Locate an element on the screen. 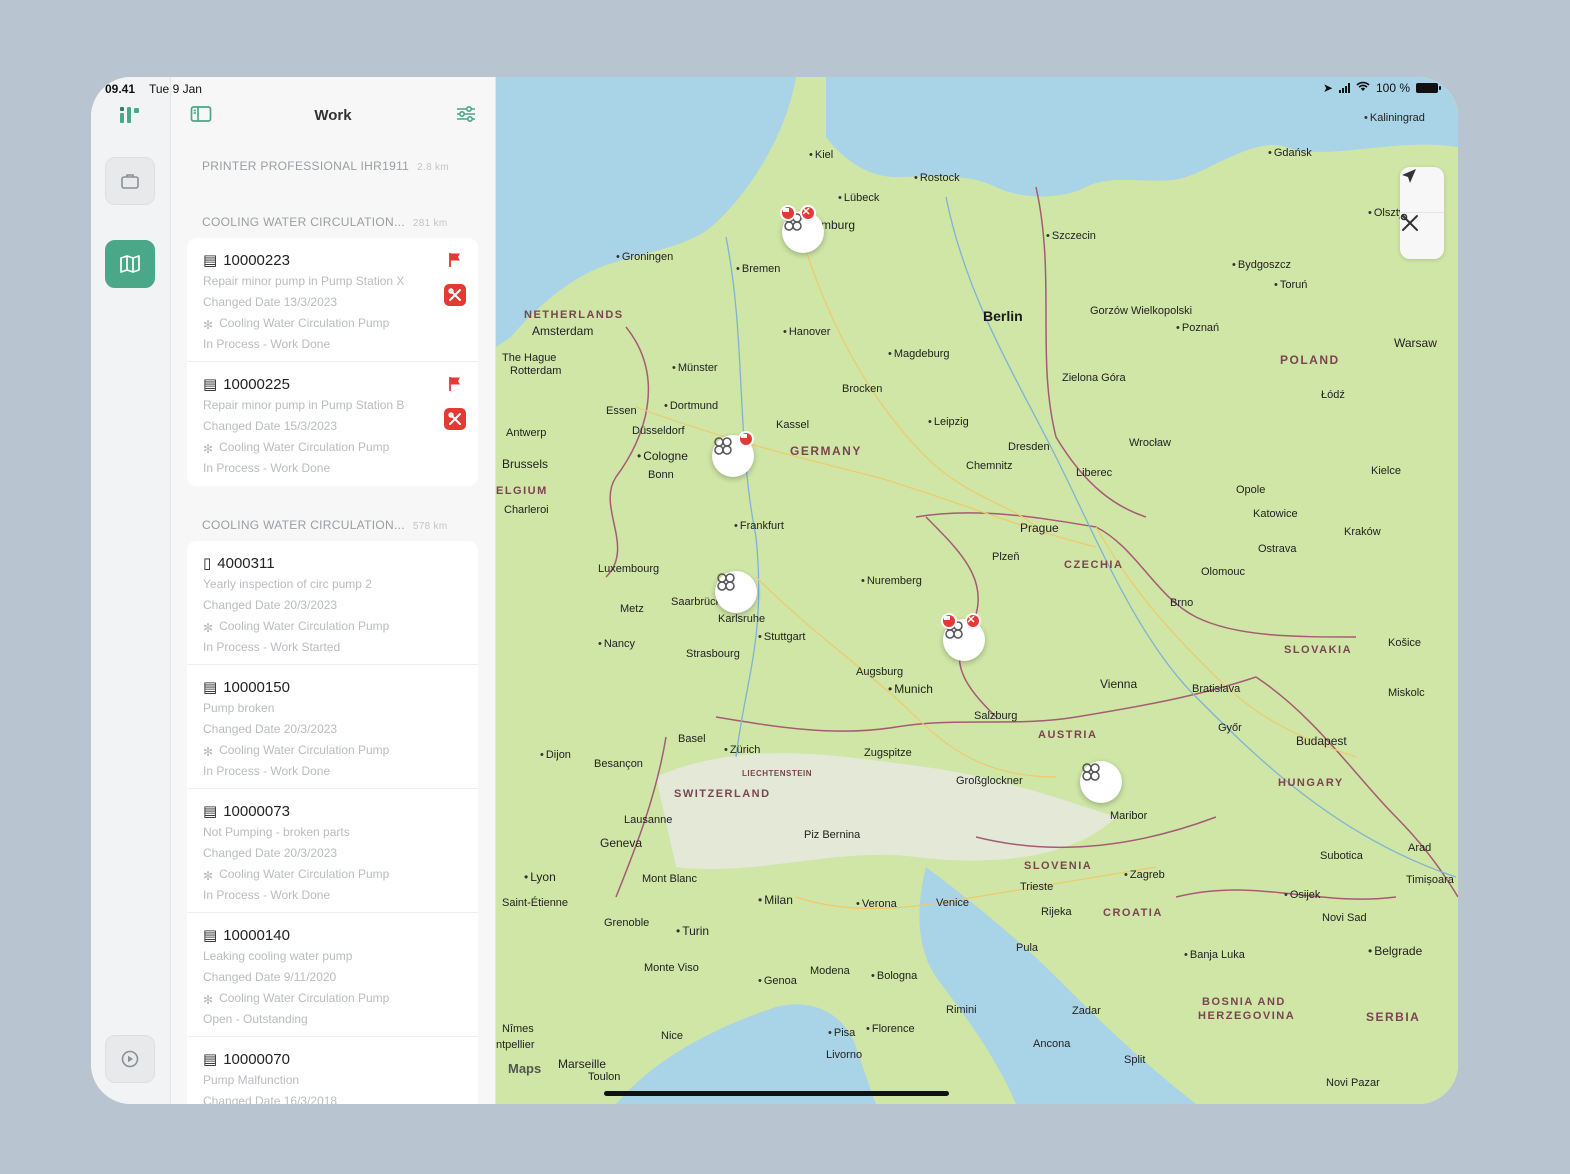  city-label: Kaliningrad is located at coordinates (1394, 118).